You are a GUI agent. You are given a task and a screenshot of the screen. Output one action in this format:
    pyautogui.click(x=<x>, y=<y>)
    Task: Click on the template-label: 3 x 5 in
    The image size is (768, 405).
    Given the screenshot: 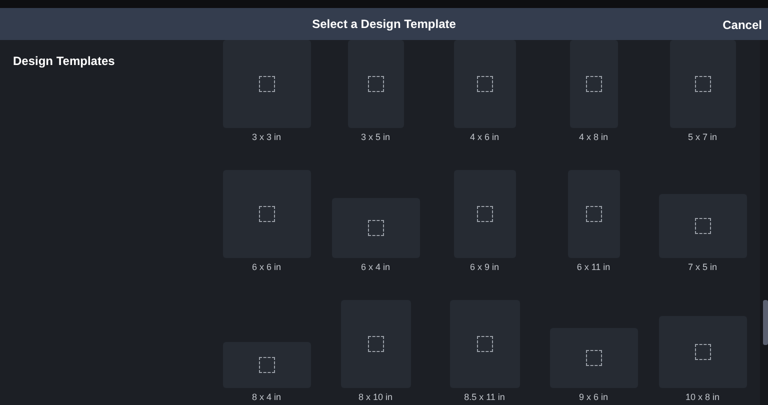 What is the action you would take?
    pyautogui.click(x=375, y=137)
    